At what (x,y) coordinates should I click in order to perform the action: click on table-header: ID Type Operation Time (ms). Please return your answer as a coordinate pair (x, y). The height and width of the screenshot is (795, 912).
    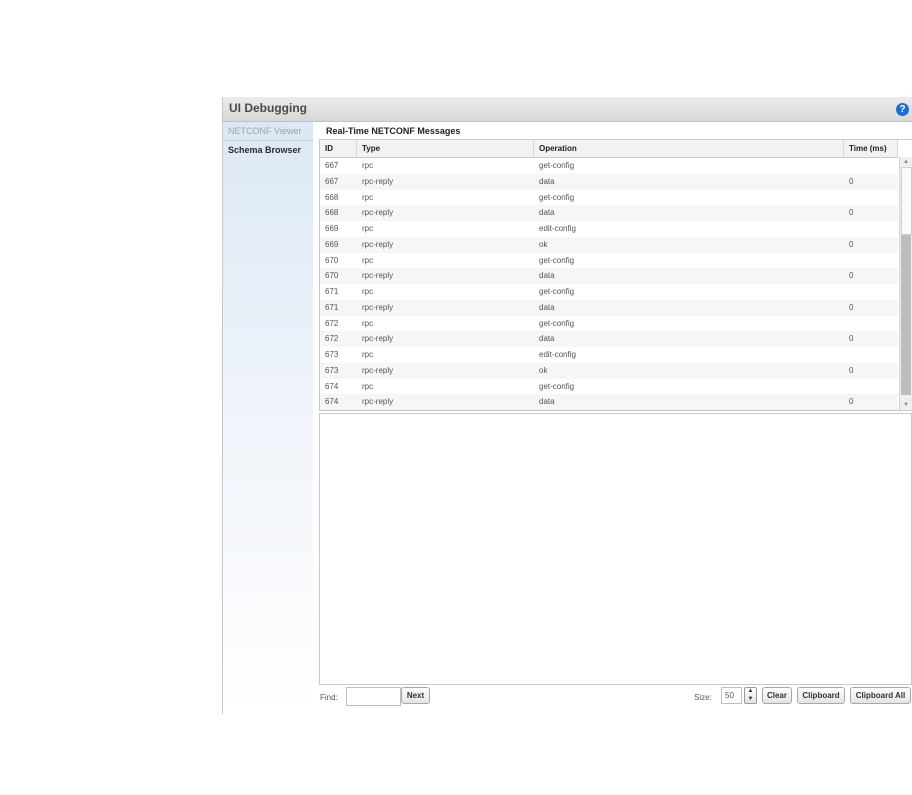
    Looking at the image, I should click on (609, 149).